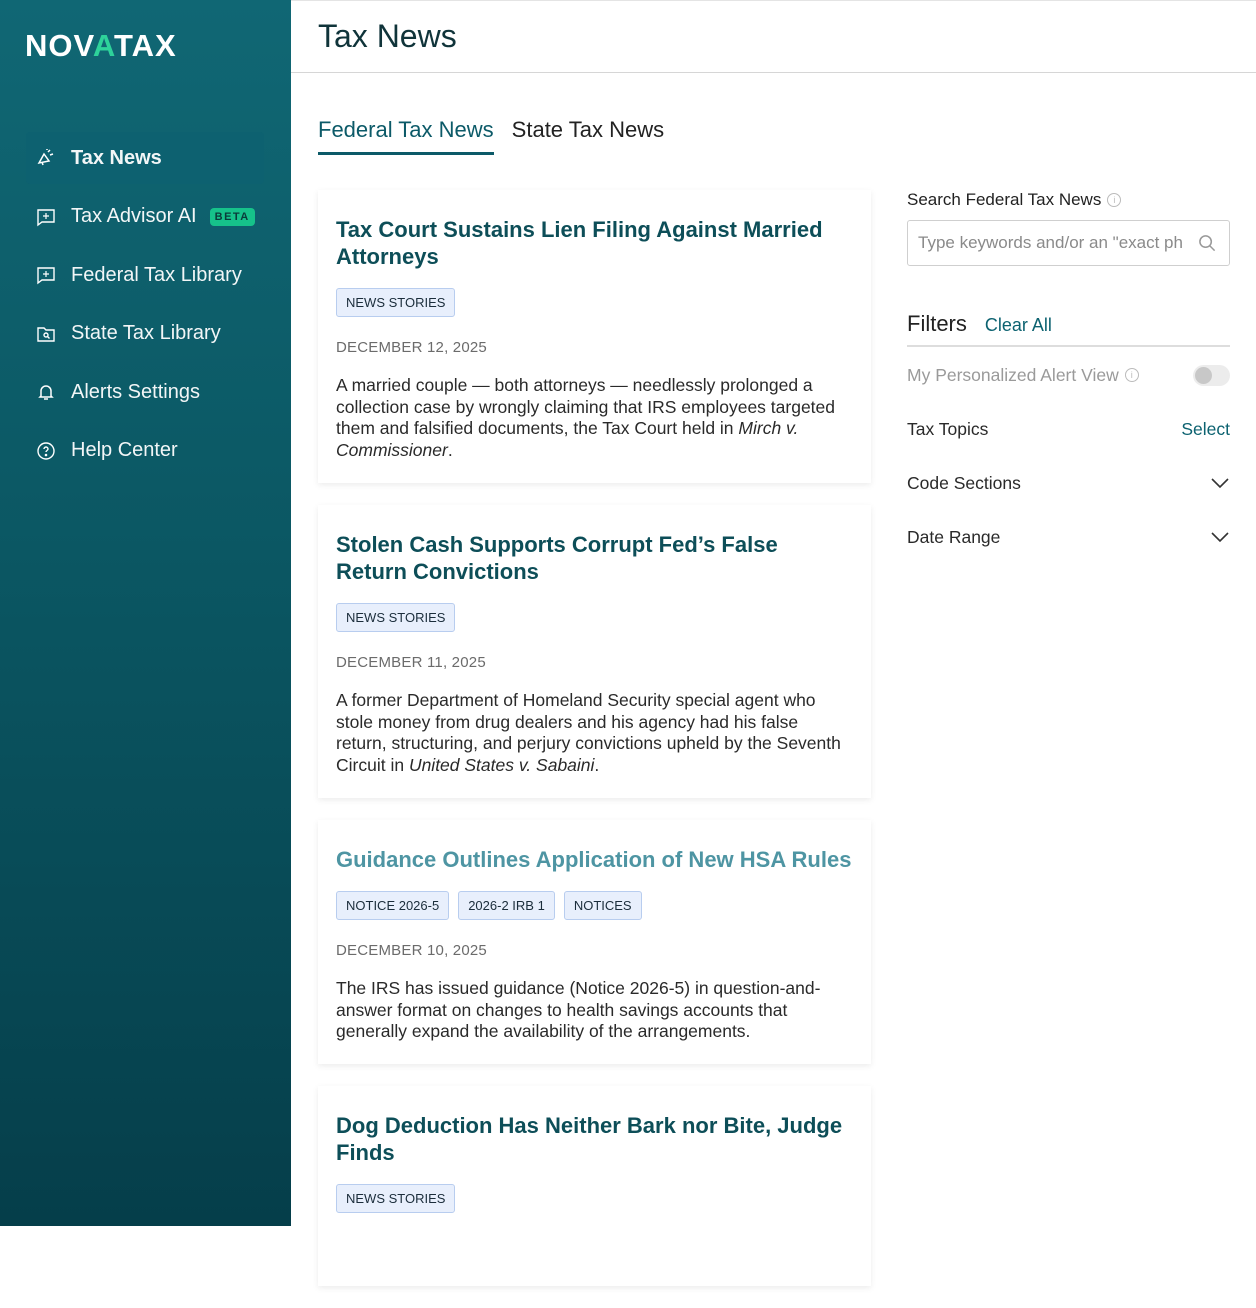 Image resolution: width=1256 pixels, height=1308 pixels. Describe the element at coordinates (411, 662) in the screenshot. I see `article-date: DECEMBER 11, 2025` at that location.